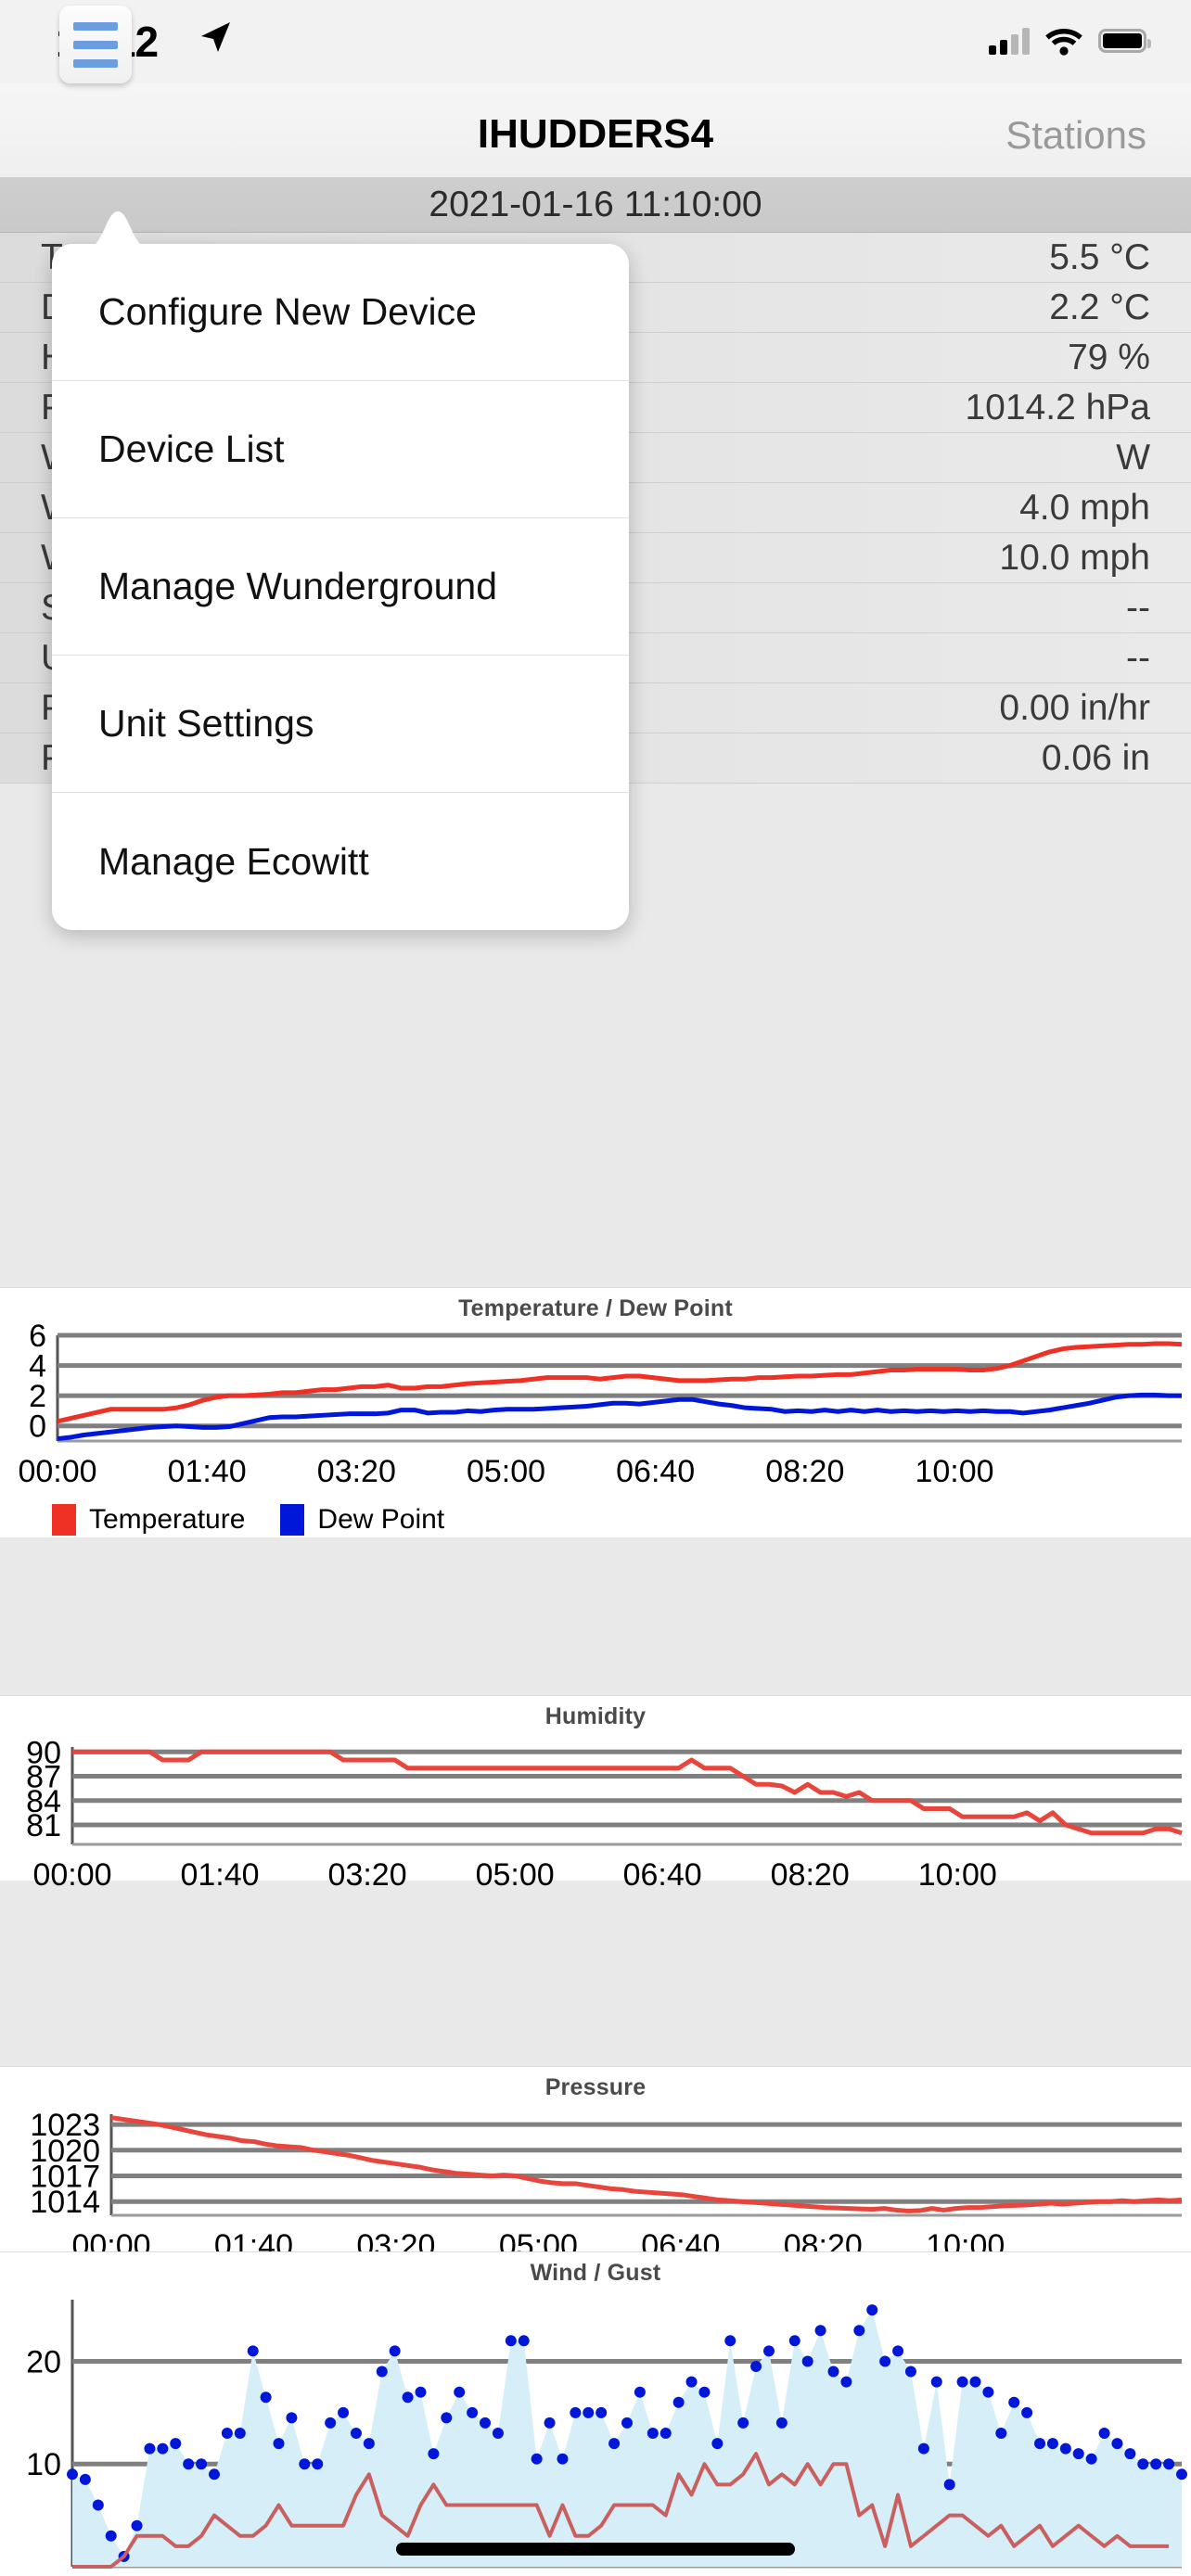 The width and height of the screenshot is (1191, 2576). What do you see at coordinates (606, 2434) in the screenshot?
I see `chart-plot-area: 102000:0001:4003:2005:0006:4008:2010:00` at bounding box center [606, 2434].